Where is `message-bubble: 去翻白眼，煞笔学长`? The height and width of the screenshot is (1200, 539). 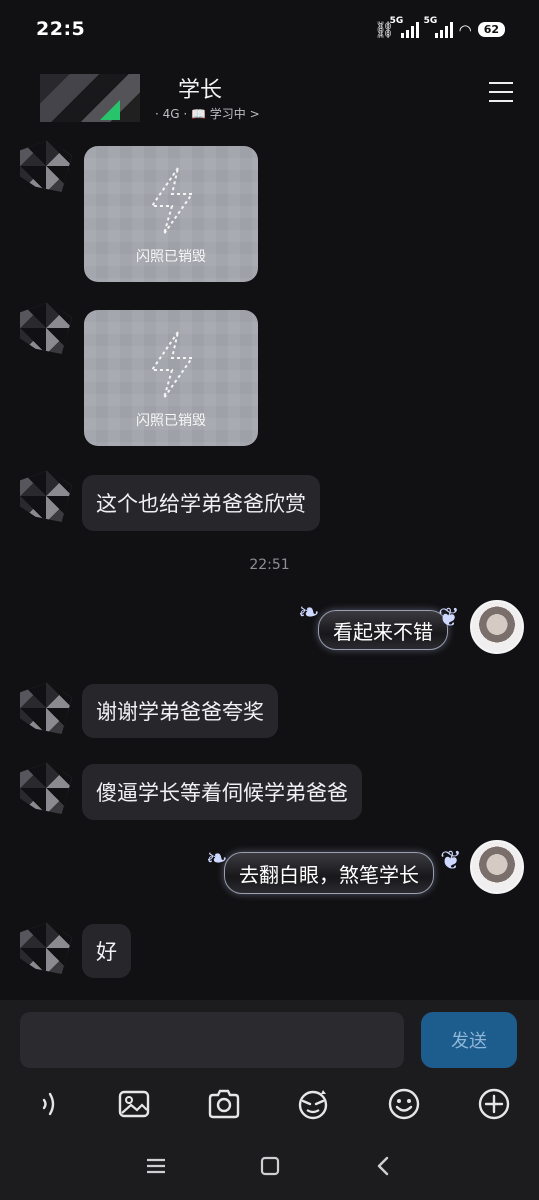
message-bubble: 去翻白眼，煞笔学长 is located at coordinates (329, 873).